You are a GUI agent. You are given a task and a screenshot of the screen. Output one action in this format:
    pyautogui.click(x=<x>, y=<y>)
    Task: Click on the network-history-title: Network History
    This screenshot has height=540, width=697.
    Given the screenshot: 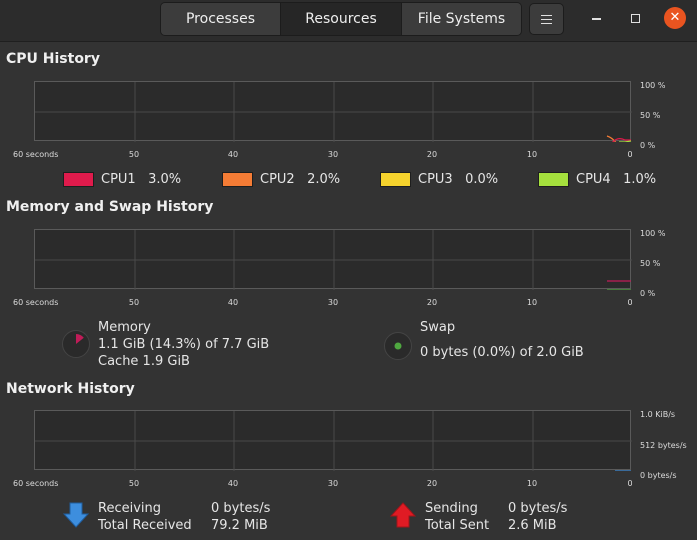 What is the action you would take?
    pyautogui.click(x=70, y=389)
    